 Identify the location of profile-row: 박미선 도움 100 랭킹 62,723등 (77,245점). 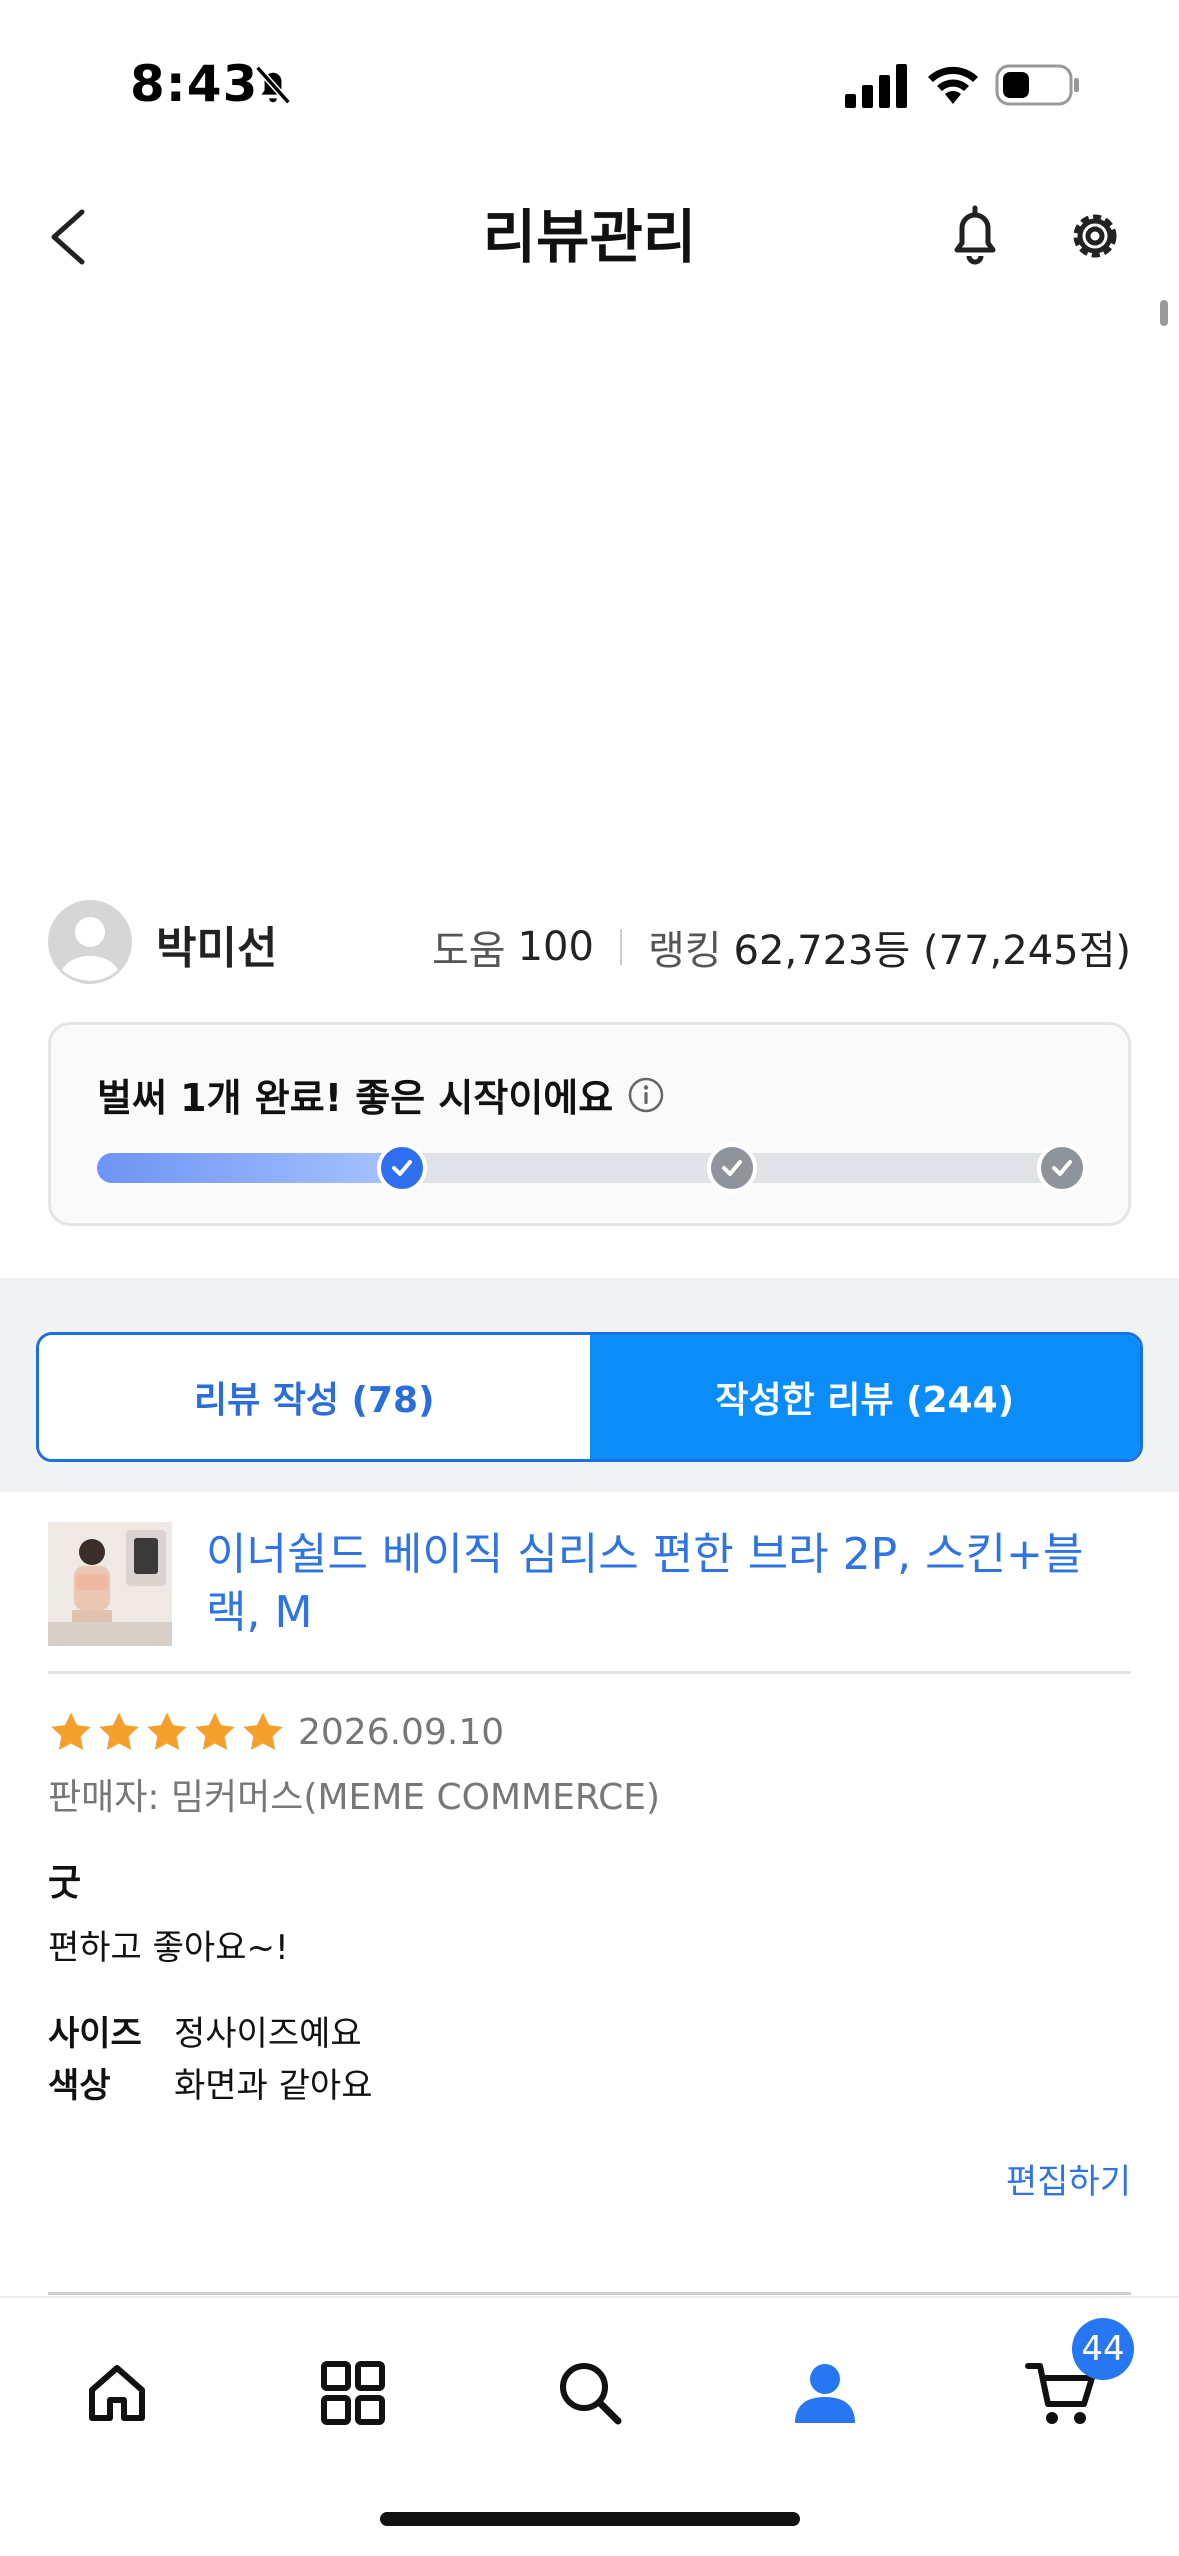
(589, 943).